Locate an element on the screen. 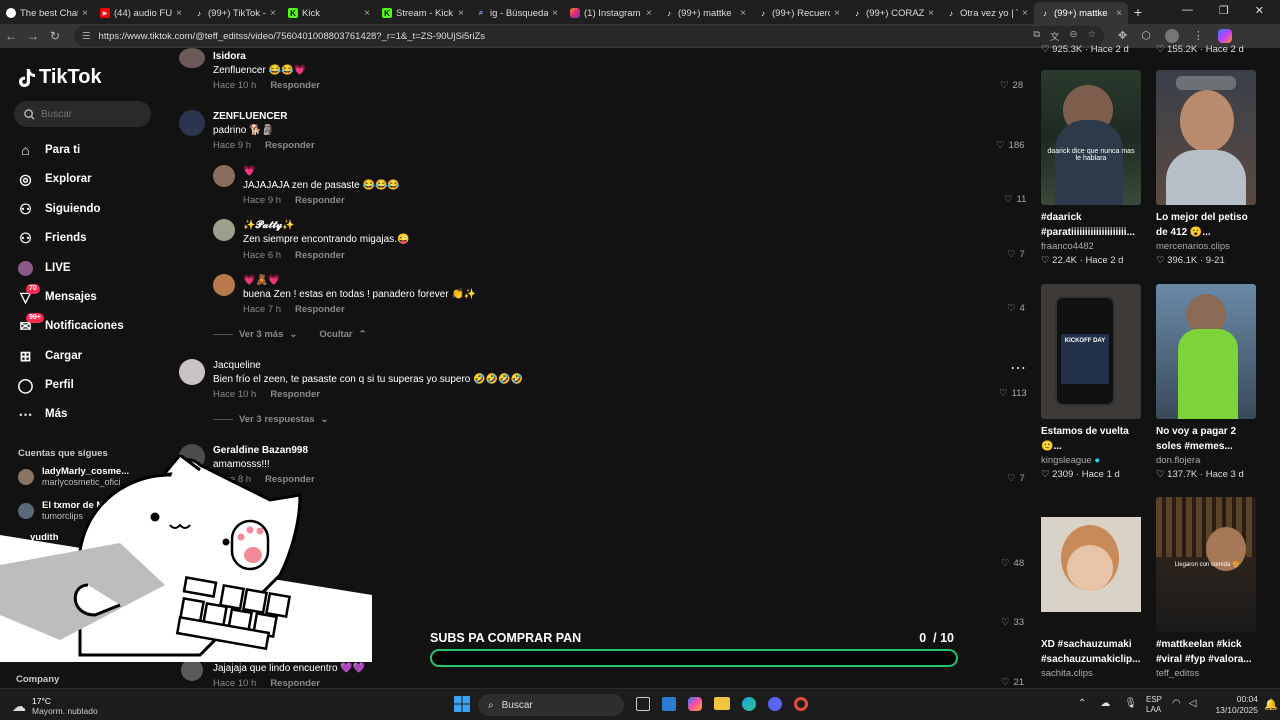  video-author: mercenarios.clips is located at coordinates (1206, 246).